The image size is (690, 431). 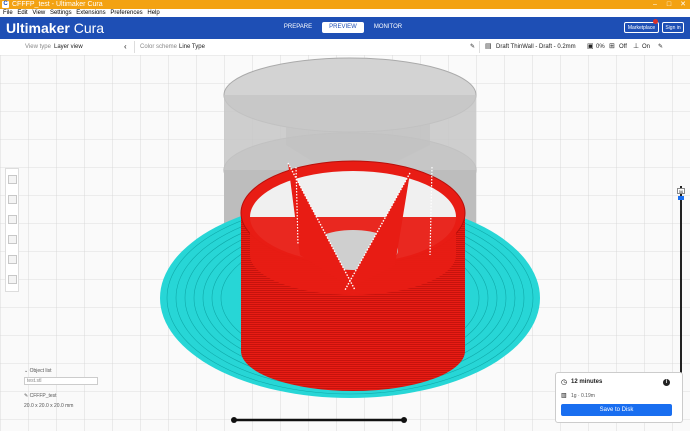 What do you see at coordinates (12, 239) in the screenshot?
I see `mirror-tool-icon` at bounding box center [12, 239].